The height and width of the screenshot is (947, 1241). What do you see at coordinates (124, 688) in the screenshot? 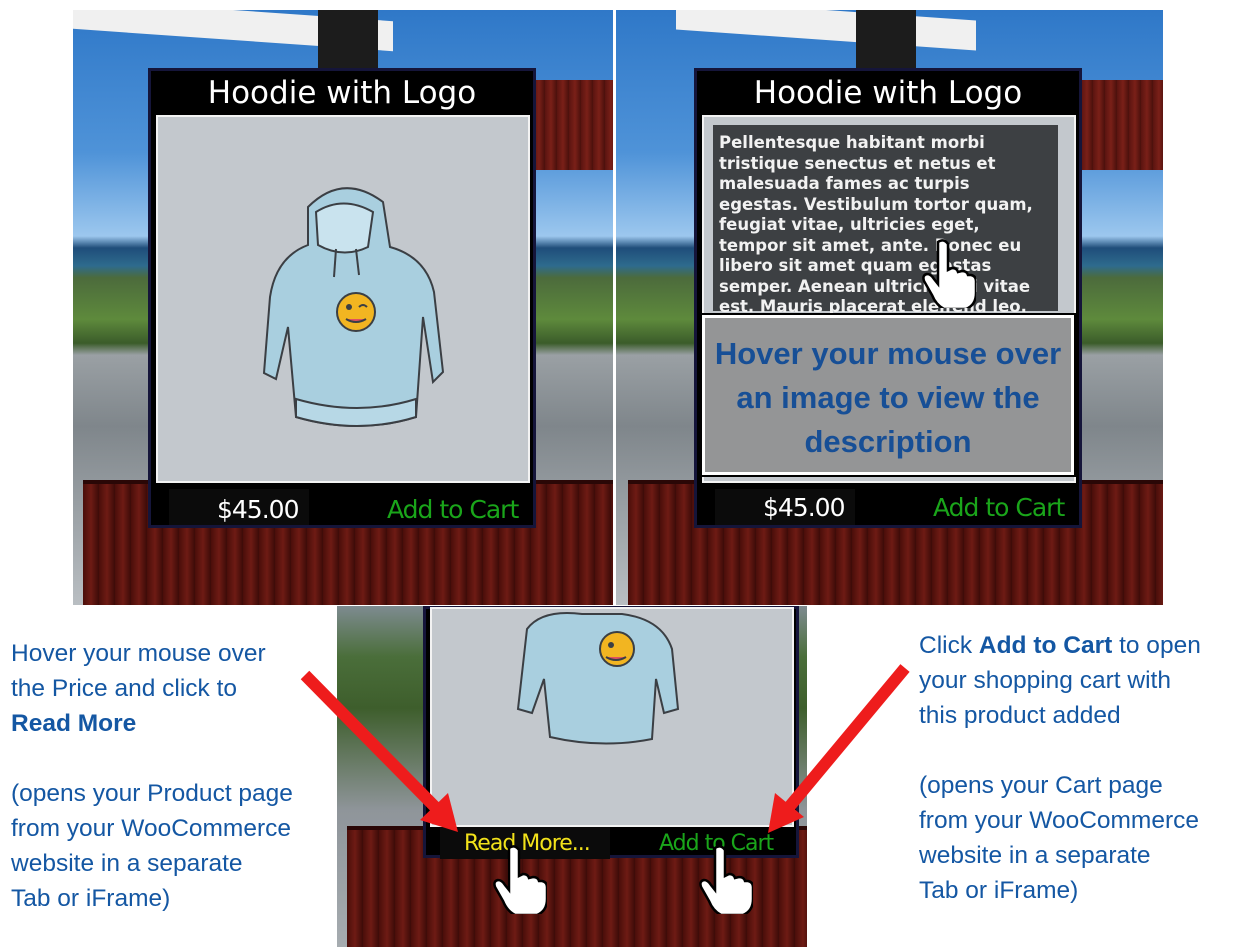
I see `left-line-2: the Price and click to` at bounding box center [124, 688].